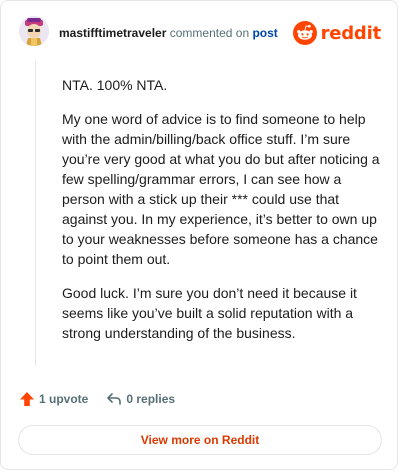 Image resolution: width=400 pixels, height=472 pixels. Describe the element at coordinates (168, 33) in the screenshot. I see `comment-meta: mastifftimetraveler commented on post` at that location.